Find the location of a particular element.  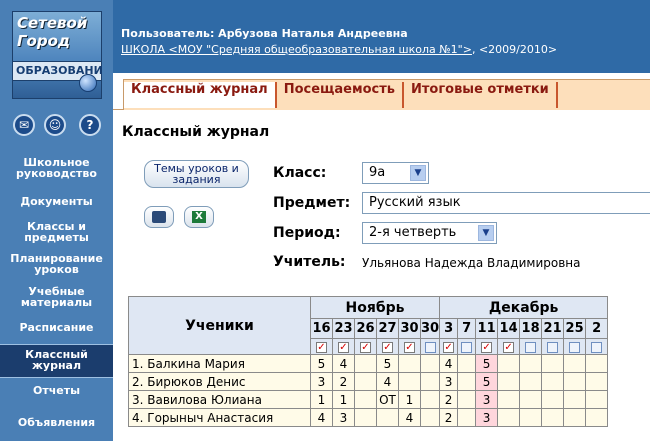

tab-final-grades: Итоговые отметки is located at coordinates (481, 95).